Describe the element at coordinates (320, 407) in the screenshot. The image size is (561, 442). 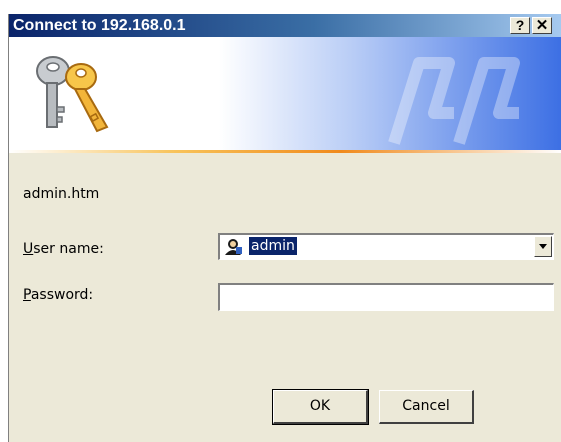
I see `ok-button: OK` at that location.